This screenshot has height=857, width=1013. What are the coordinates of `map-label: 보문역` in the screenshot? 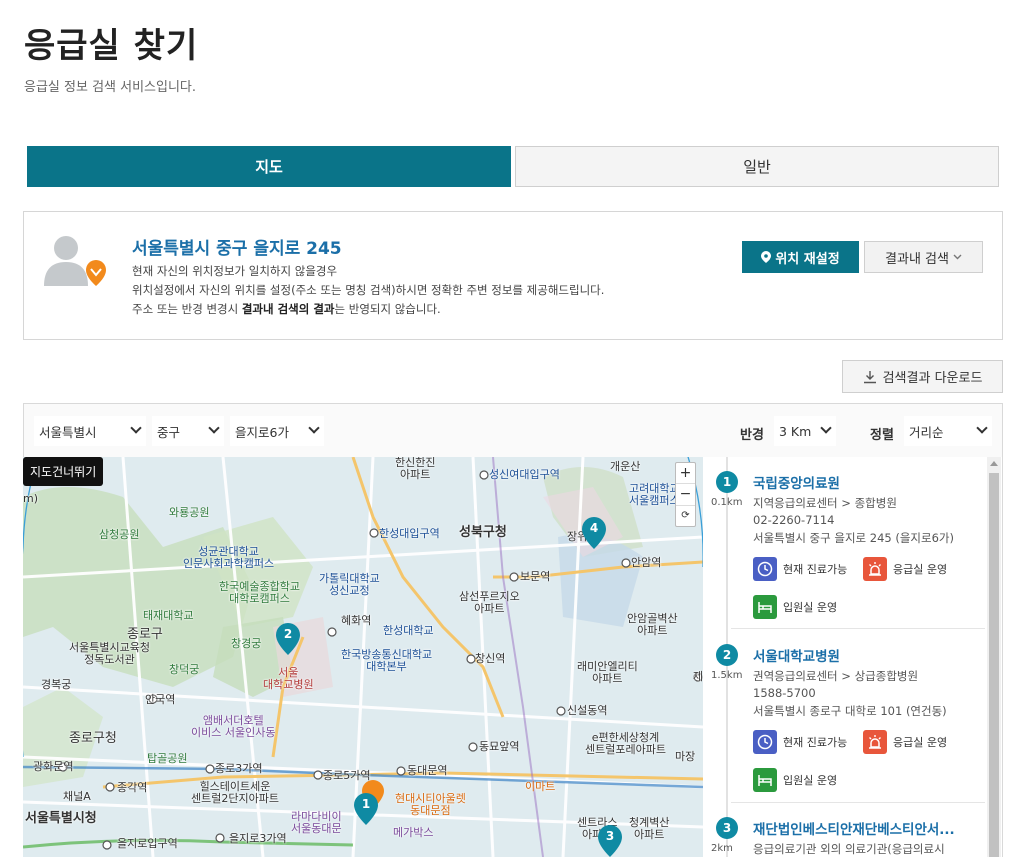 It's located at (535, 576).